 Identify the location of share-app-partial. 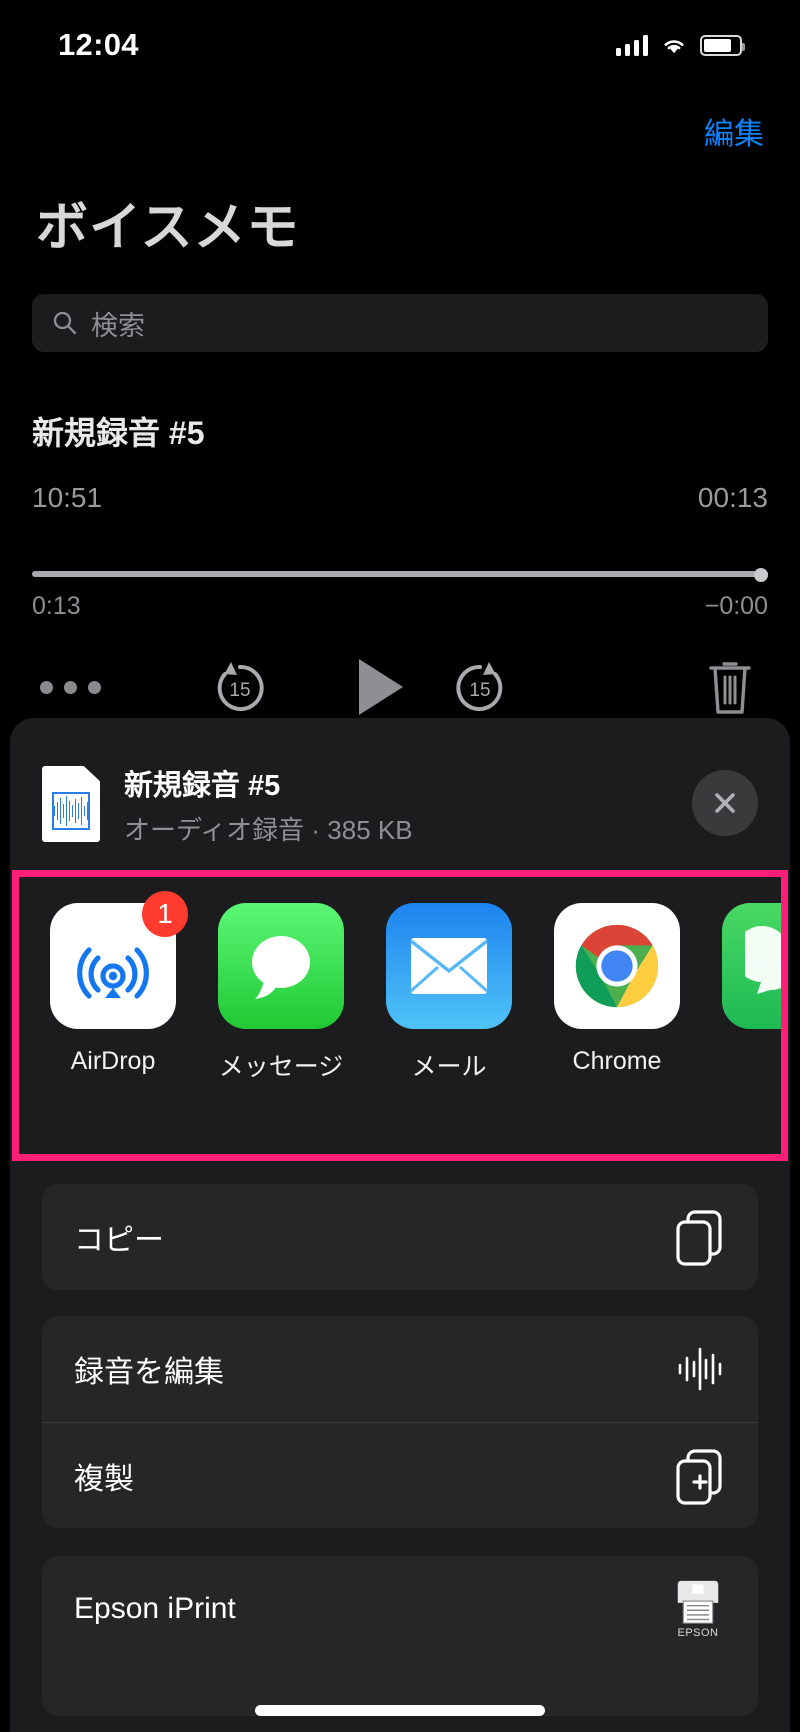
(750, 975).